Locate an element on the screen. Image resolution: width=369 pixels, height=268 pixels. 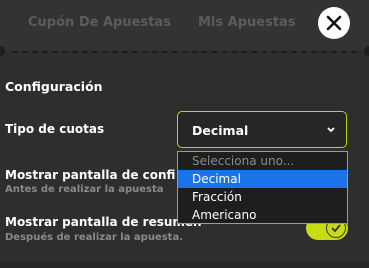
section-title: Configuración is located at coordinates (54, 86).